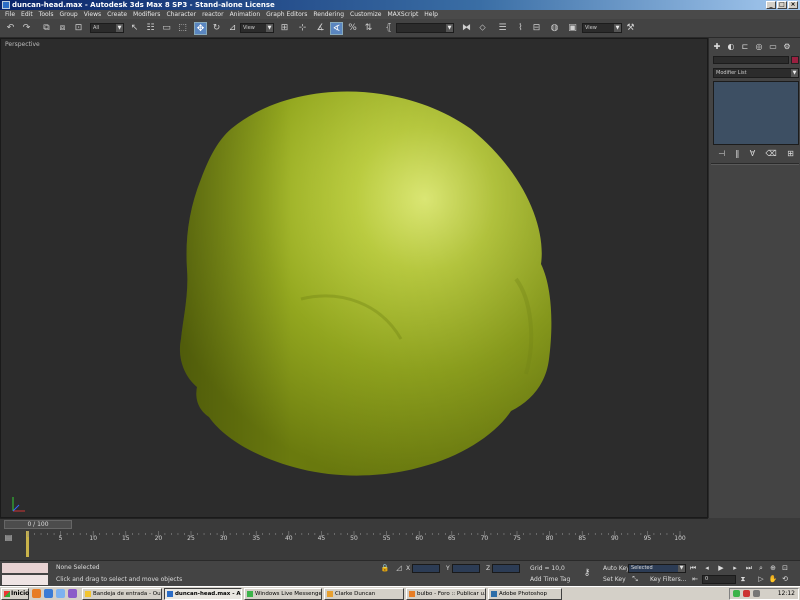 The height and width of the screenshot is (600, 800). I want to click on previous-frame-icon: ◂, so click(707, 568).